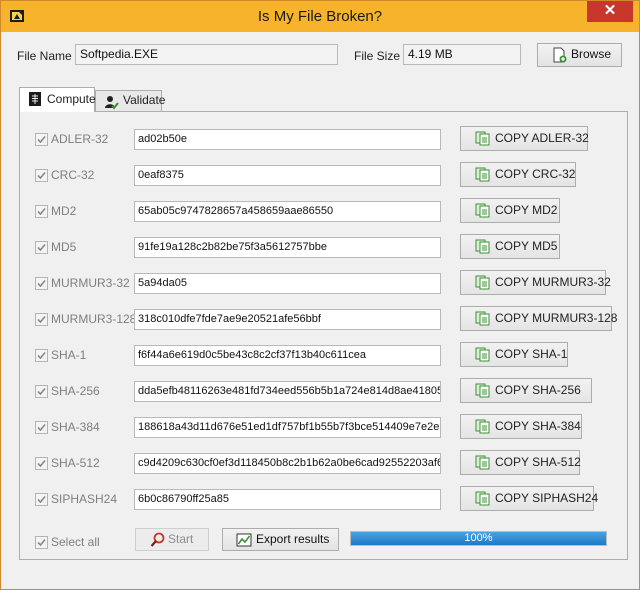 This screenshot has height=590, width=640. I want to click on close-button: ✕, so click(610, 11).